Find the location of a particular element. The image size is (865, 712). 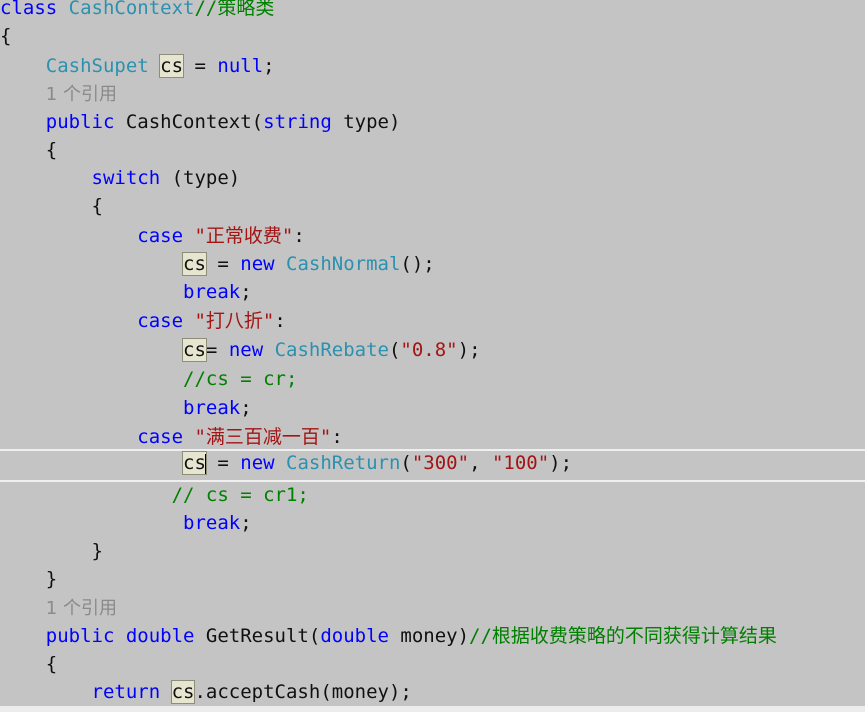

code-token: , is located at coordinates (480, 463).